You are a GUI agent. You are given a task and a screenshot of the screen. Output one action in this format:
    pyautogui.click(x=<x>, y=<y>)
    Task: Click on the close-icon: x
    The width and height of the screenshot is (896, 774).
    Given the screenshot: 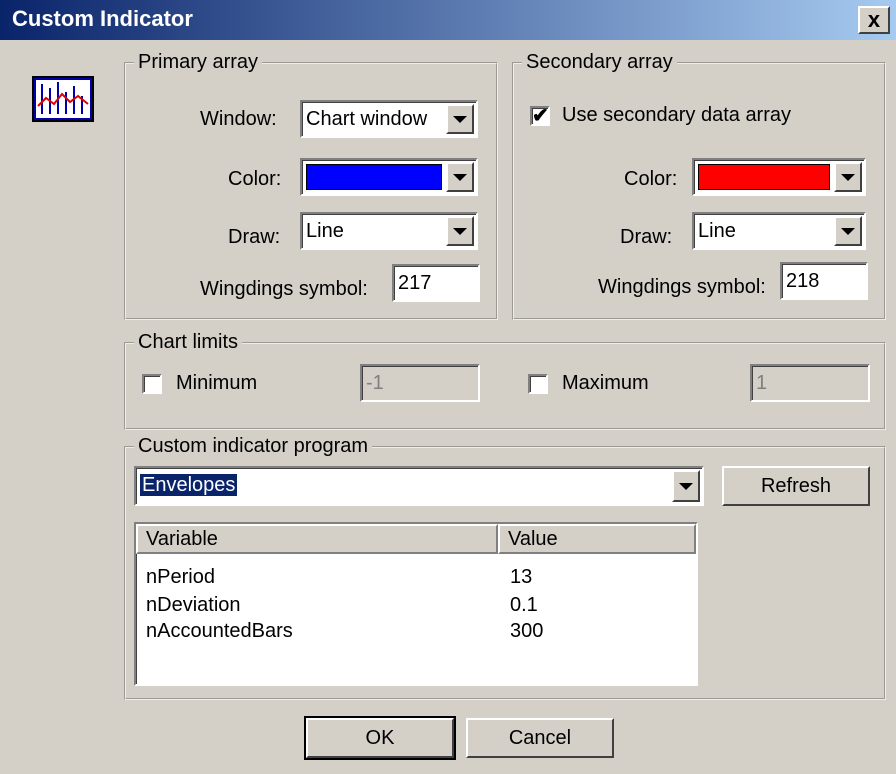 What is the action you would take?
    pyautogui.click(x=874, y=19)
    